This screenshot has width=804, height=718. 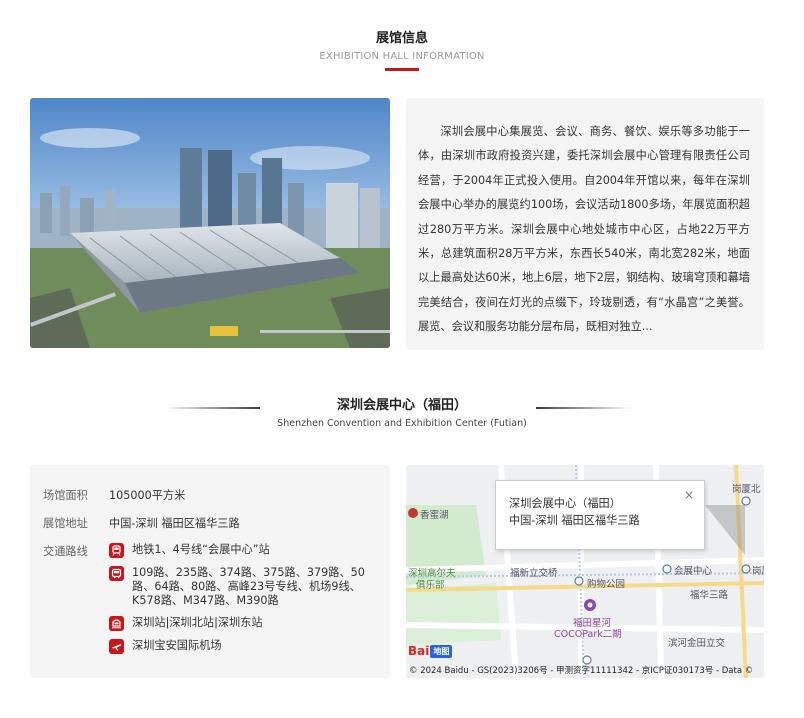 What do you see at coordinates (709, 595) in the screenshot?
I see `map-label-fuhua-road: 福华三路` at bounding box center [709, 595].